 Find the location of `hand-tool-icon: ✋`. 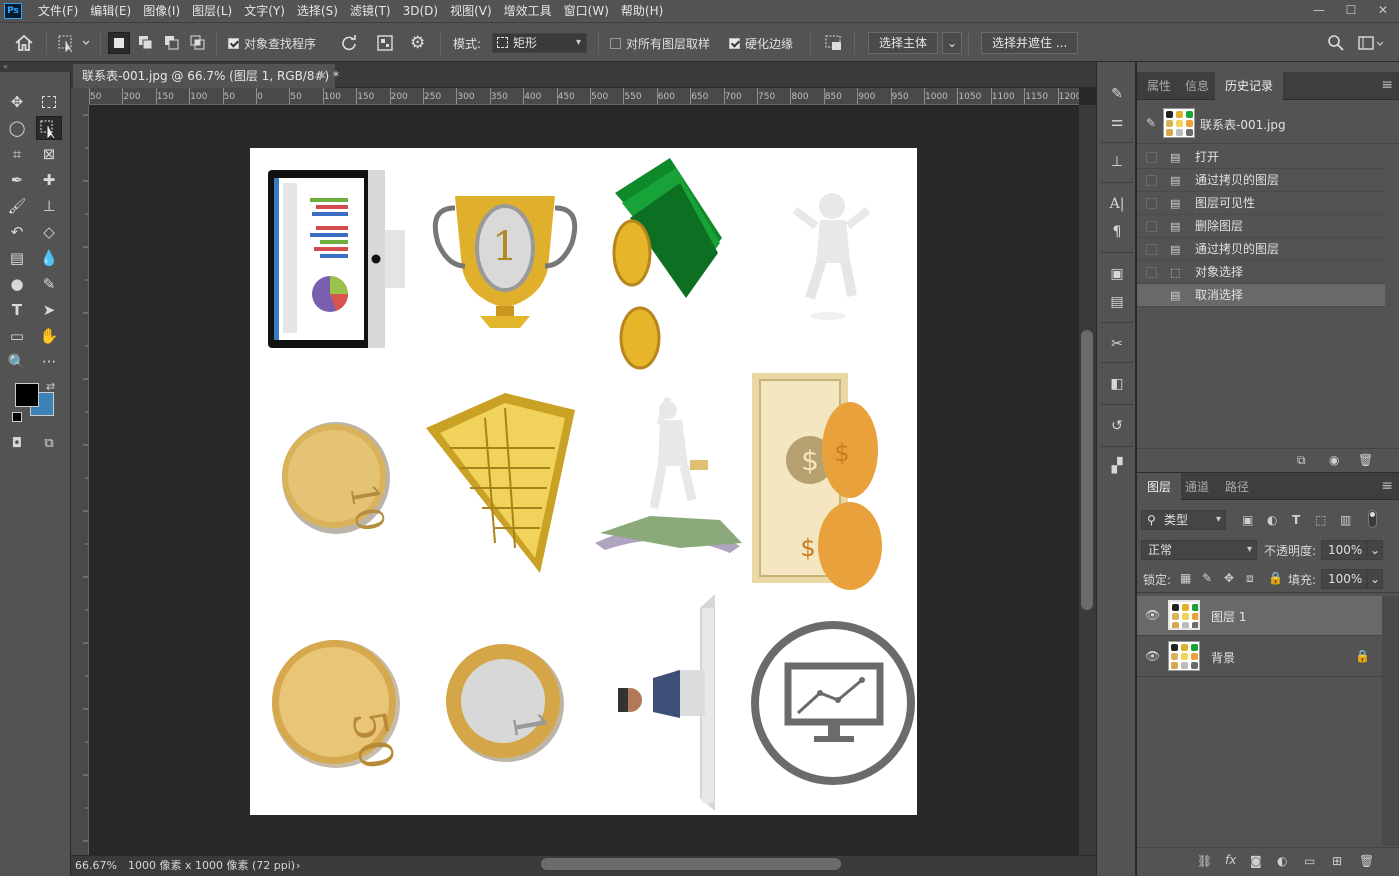

hand-tool-icon: ✋ is located at coordinates (49, 336).